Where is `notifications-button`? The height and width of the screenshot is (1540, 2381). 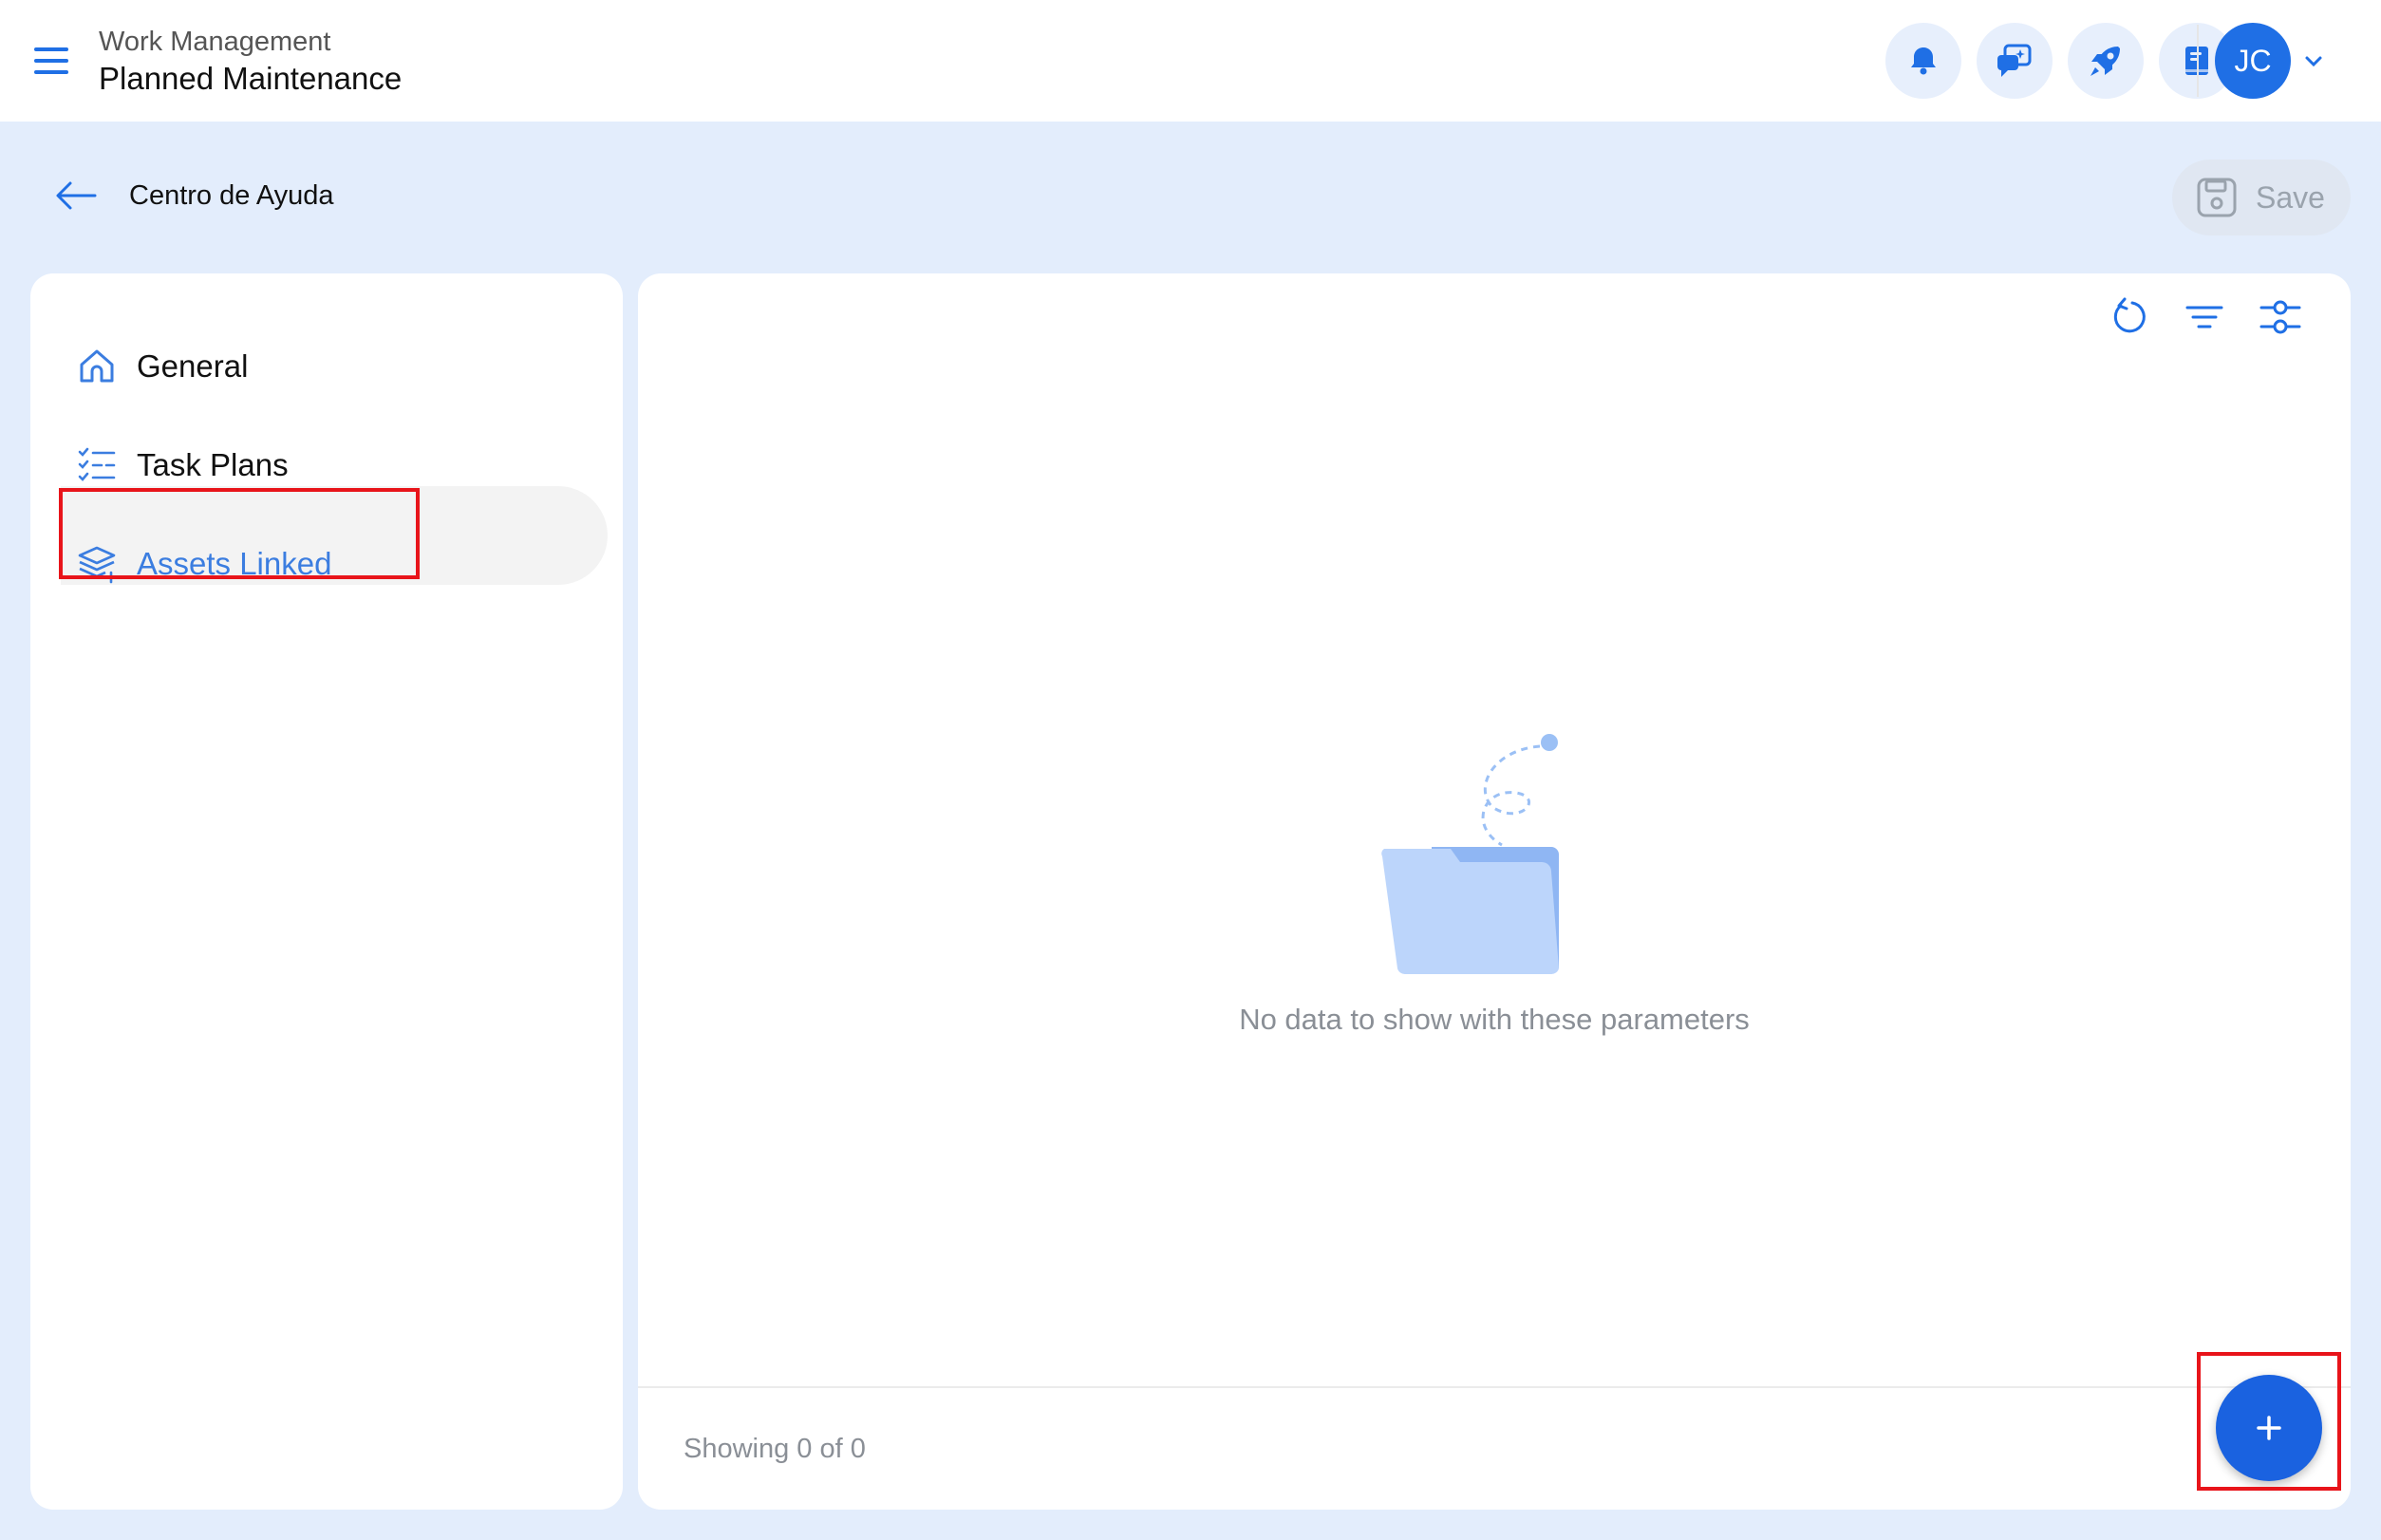
notifications-button is located at coordinates (1923, 61).